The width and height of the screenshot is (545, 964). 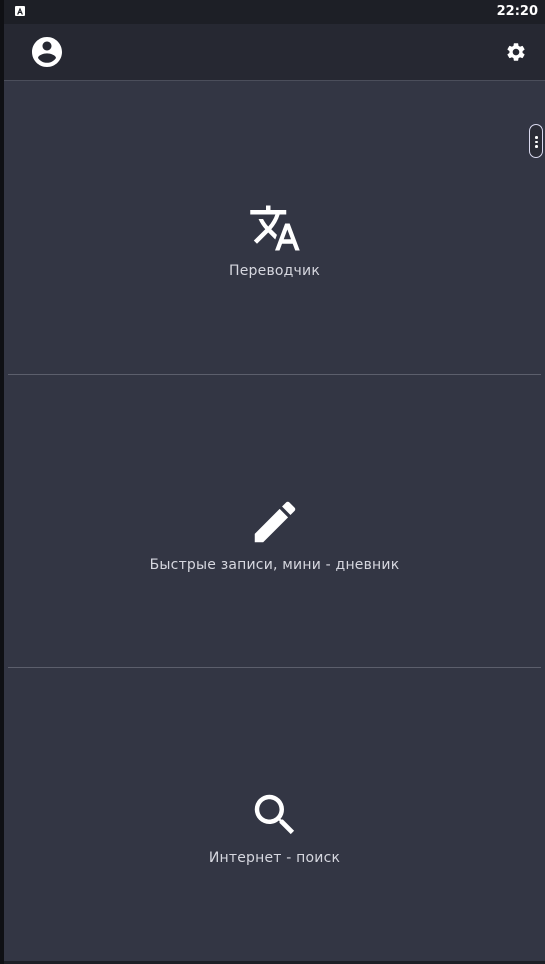 I want to click on app-bar, so click(x=274, y=52).